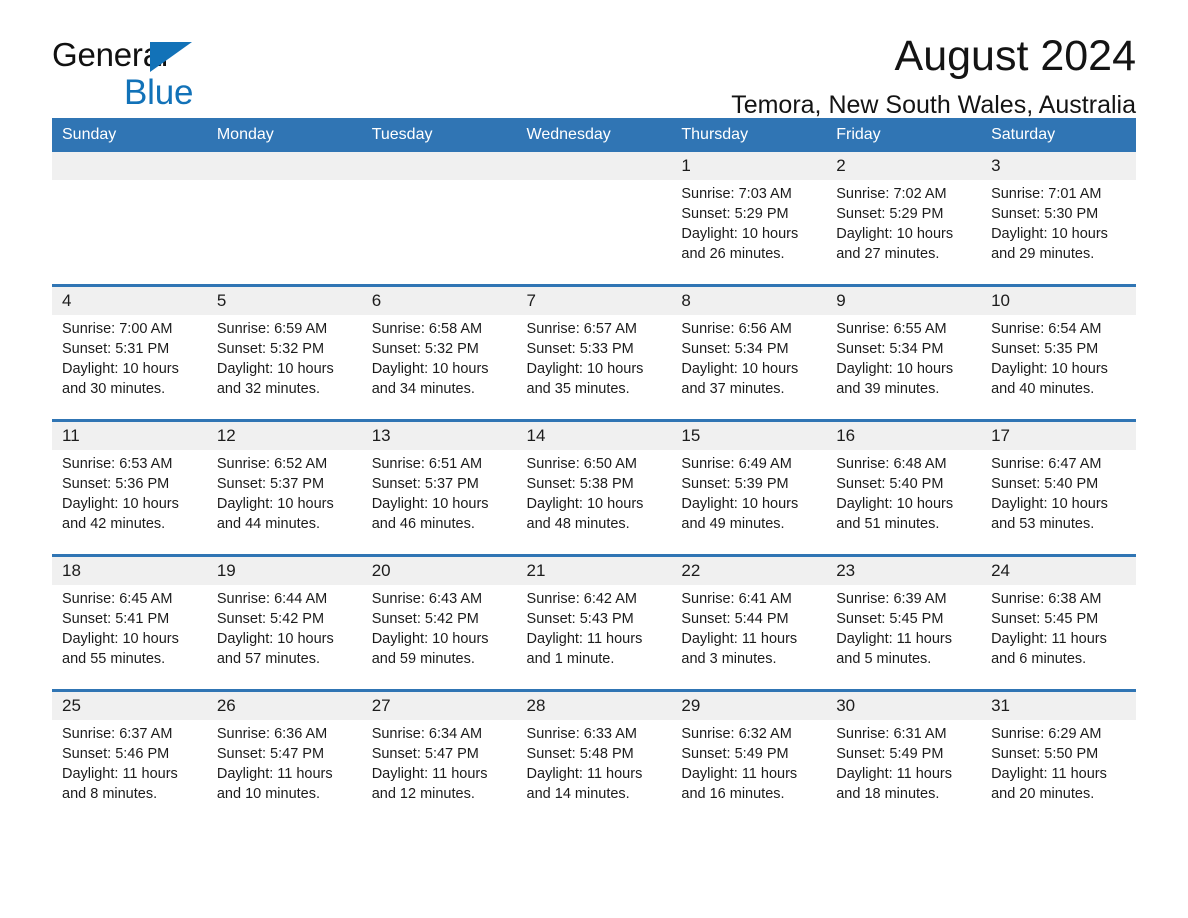  Describe the element at coordinates (581, 599) in the screenshot. I see `sunrise-text: Sunrise: 6:42 AM` at that location.